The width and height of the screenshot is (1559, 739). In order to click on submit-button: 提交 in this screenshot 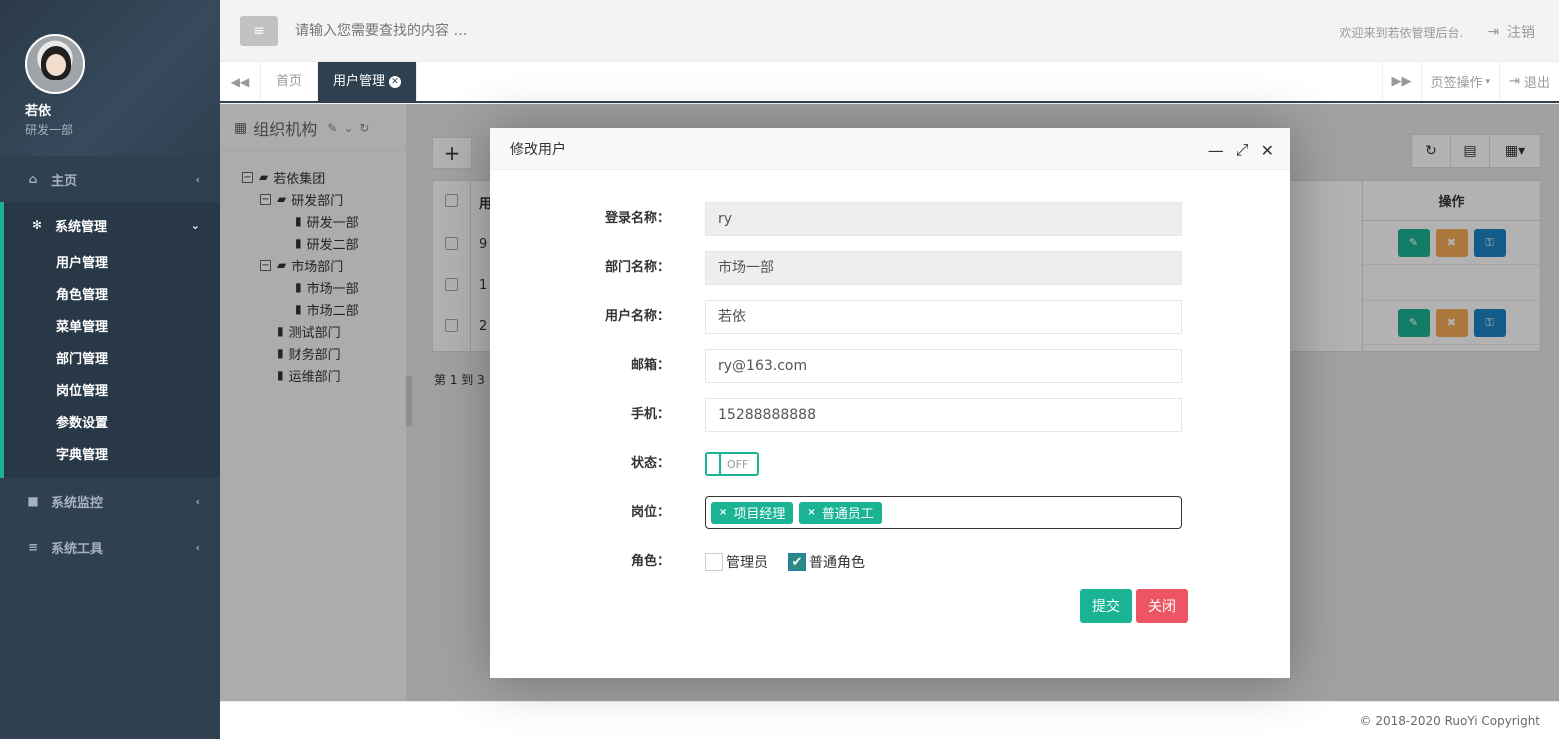, I will do `click(1106, 606)`.